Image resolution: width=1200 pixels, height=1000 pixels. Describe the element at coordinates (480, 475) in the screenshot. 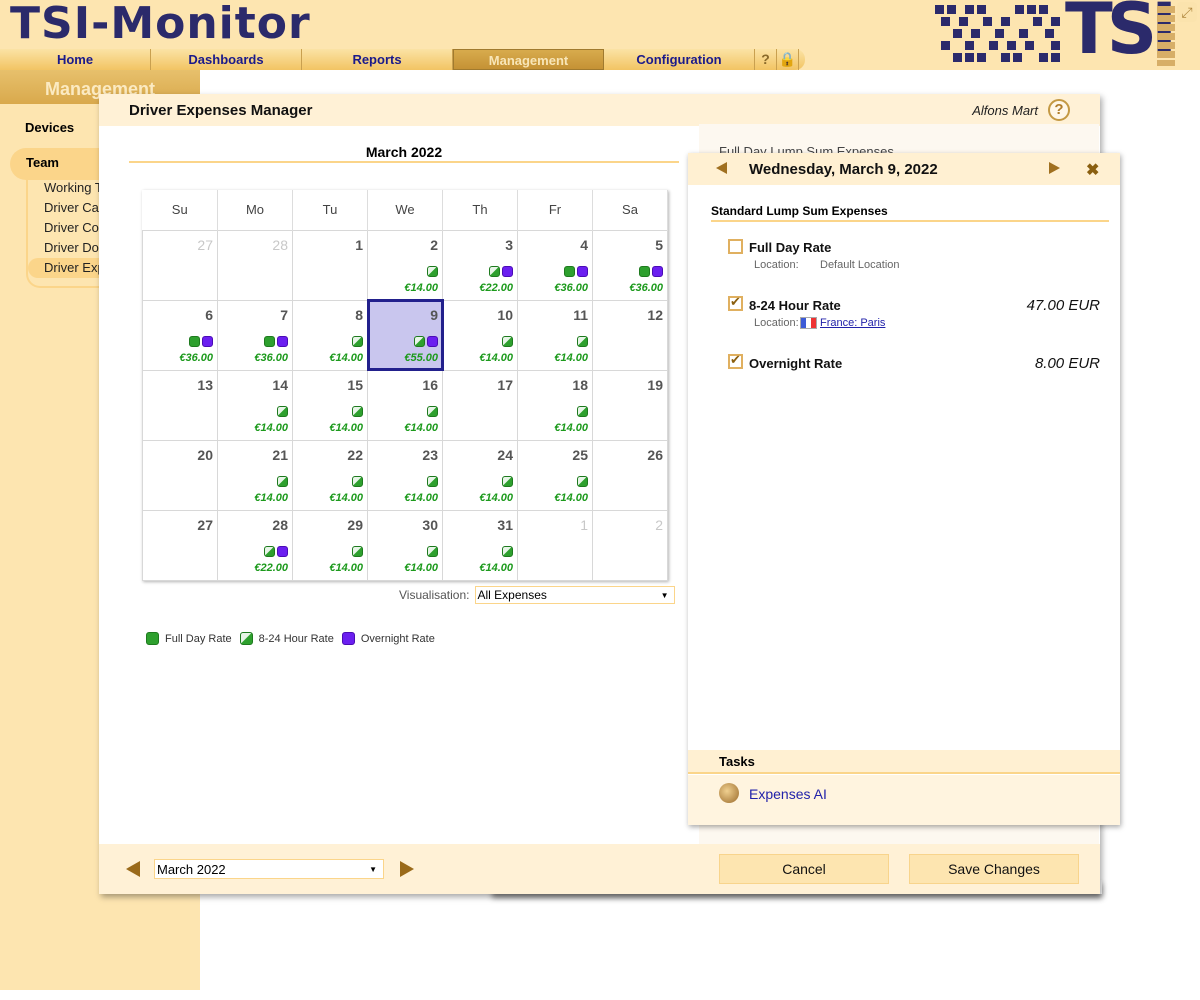

I see `calendar-day: 24 €14.00` at that location.